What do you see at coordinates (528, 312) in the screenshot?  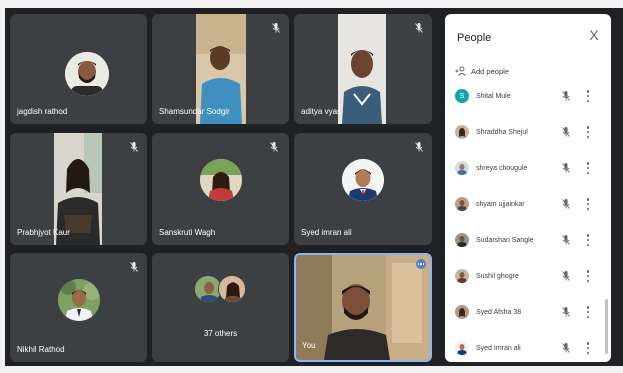 I see `participant-row: Syed Afsha 38` at bounding box center [528, 312].